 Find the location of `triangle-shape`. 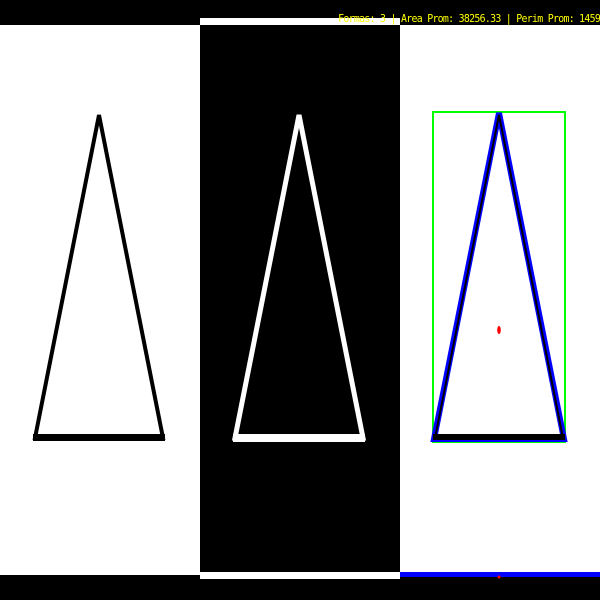

triangle-shape is located at coordinates (99, 277).